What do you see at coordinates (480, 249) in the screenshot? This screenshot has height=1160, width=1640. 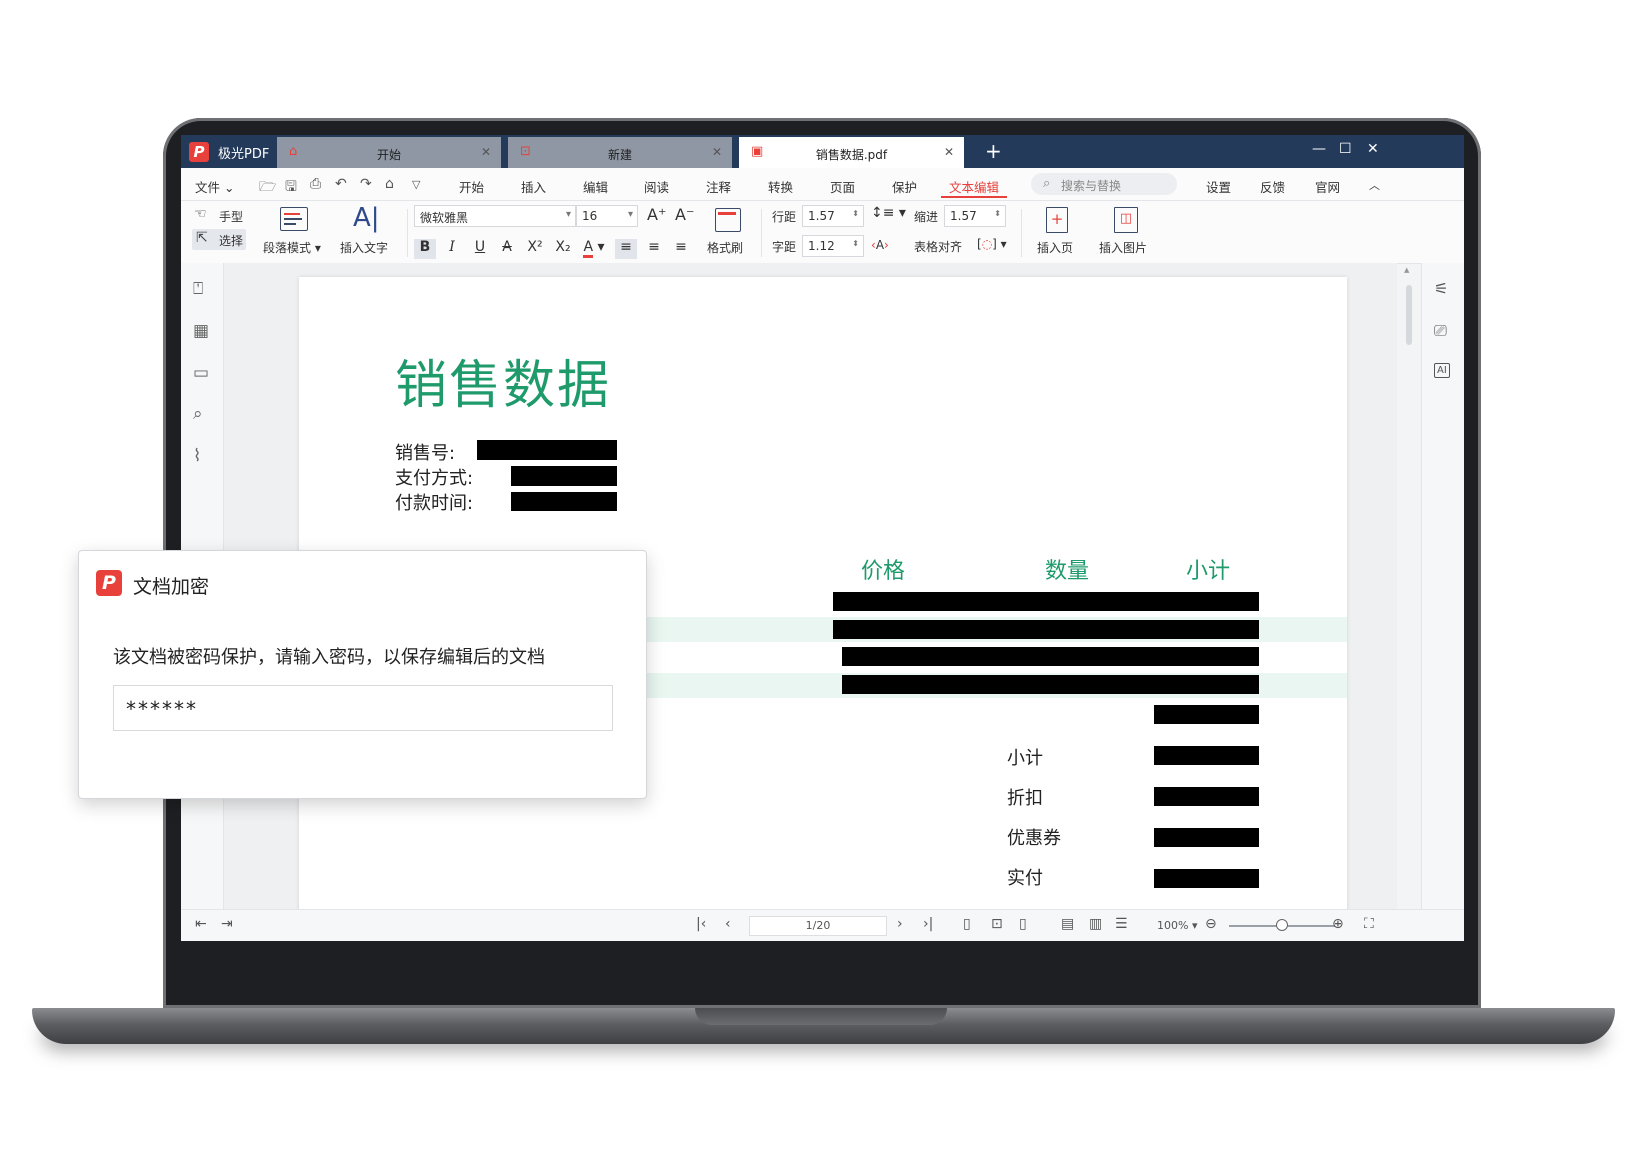 I see `underline-icon: U` at bounding box center [480, 249].